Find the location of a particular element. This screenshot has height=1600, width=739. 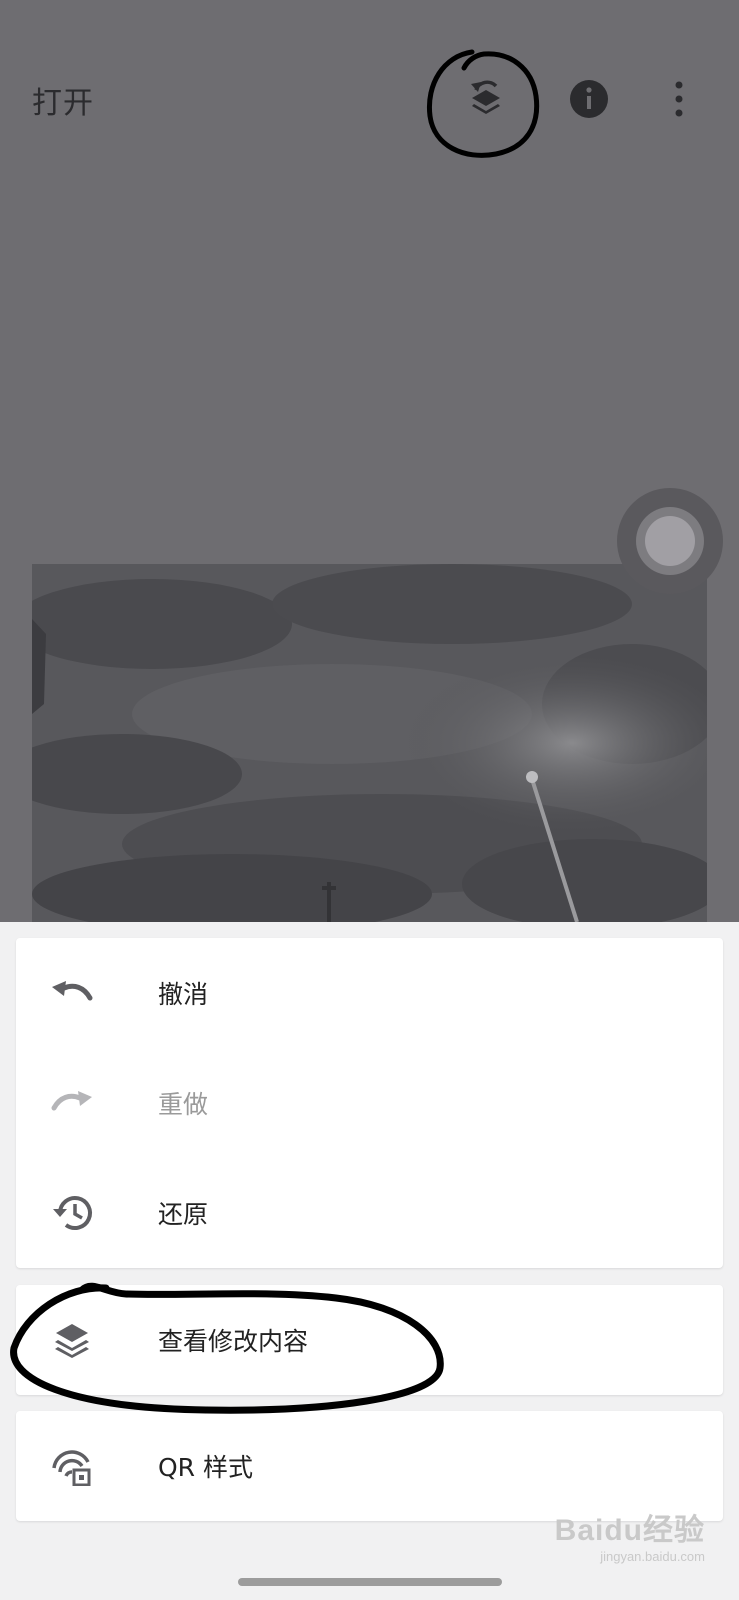

menu-label: 撤消 is located at coordinates (183, 994).